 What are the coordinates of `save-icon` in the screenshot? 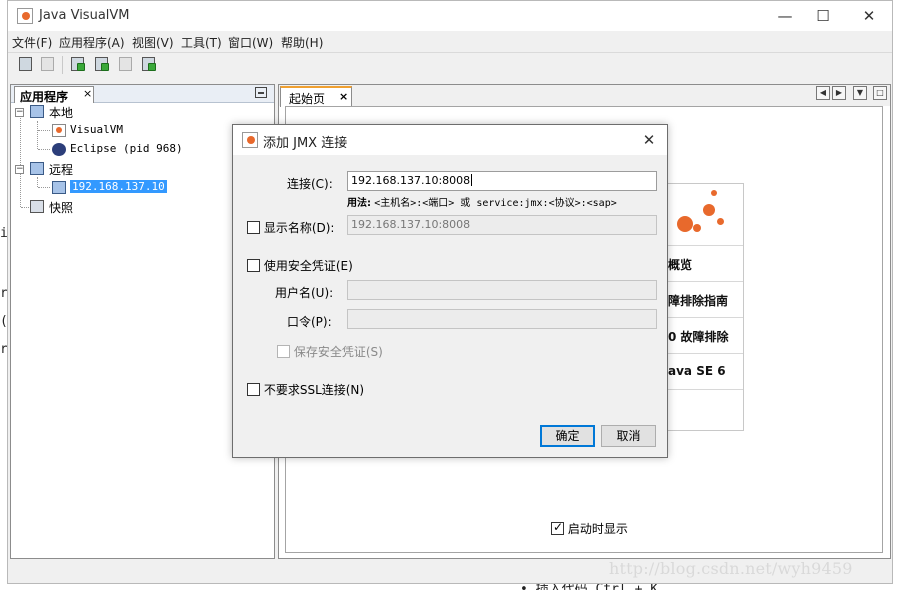 It's located at (48, 64).